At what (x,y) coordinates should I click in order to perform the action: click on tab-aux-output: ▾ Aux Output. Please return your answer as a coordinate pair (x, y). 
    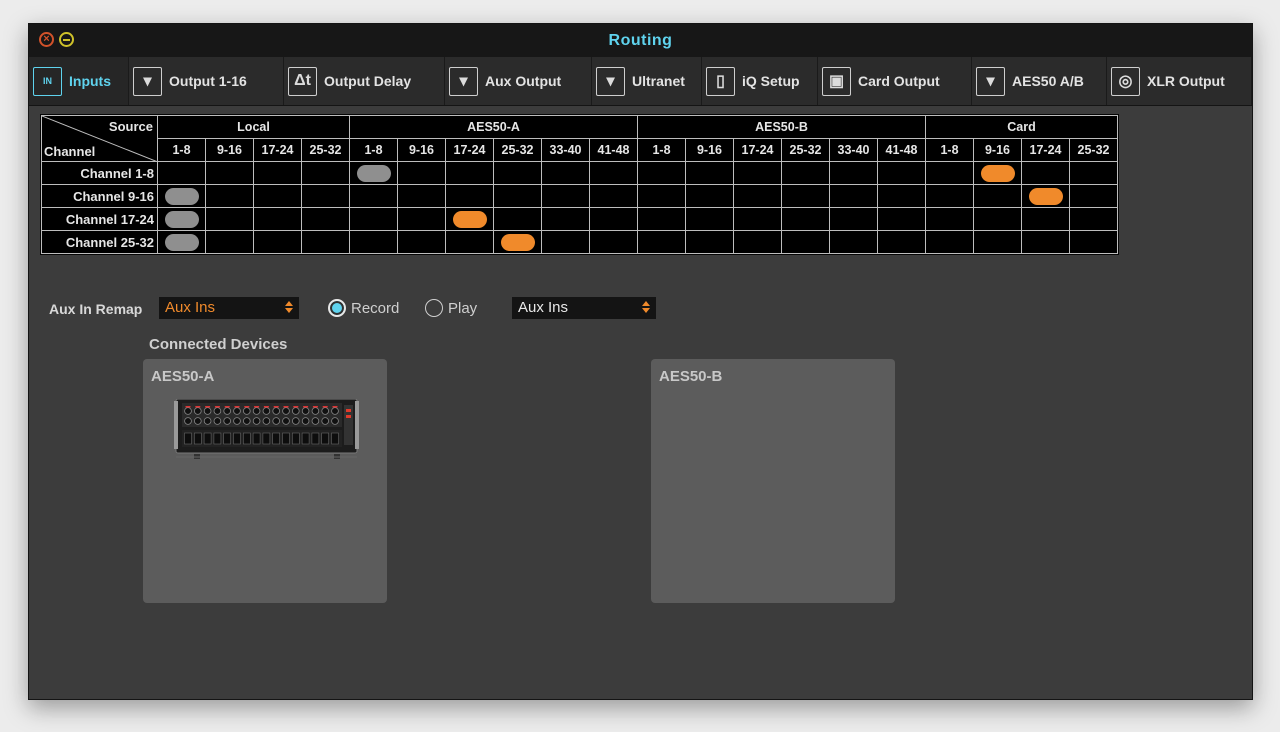
    Looking at the image, I should click on (518, 81).